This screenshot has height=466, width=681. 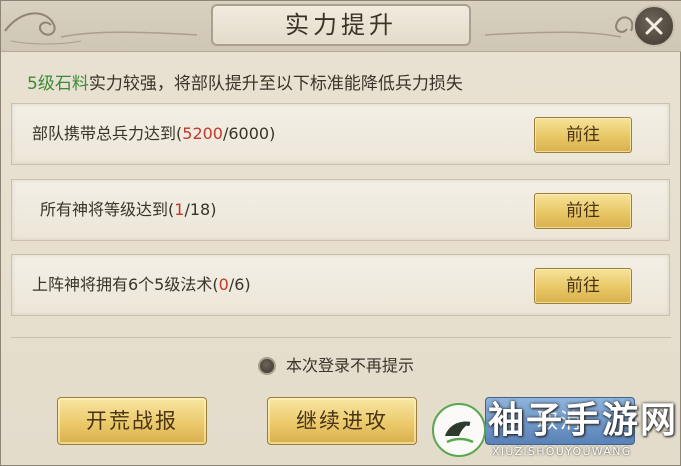 What do you see at coordinates (141, 284) in the screenshot?
I see `task-label: 上阵神将拥有6个5级法术(0/6)` at bounding box center [141, 284].